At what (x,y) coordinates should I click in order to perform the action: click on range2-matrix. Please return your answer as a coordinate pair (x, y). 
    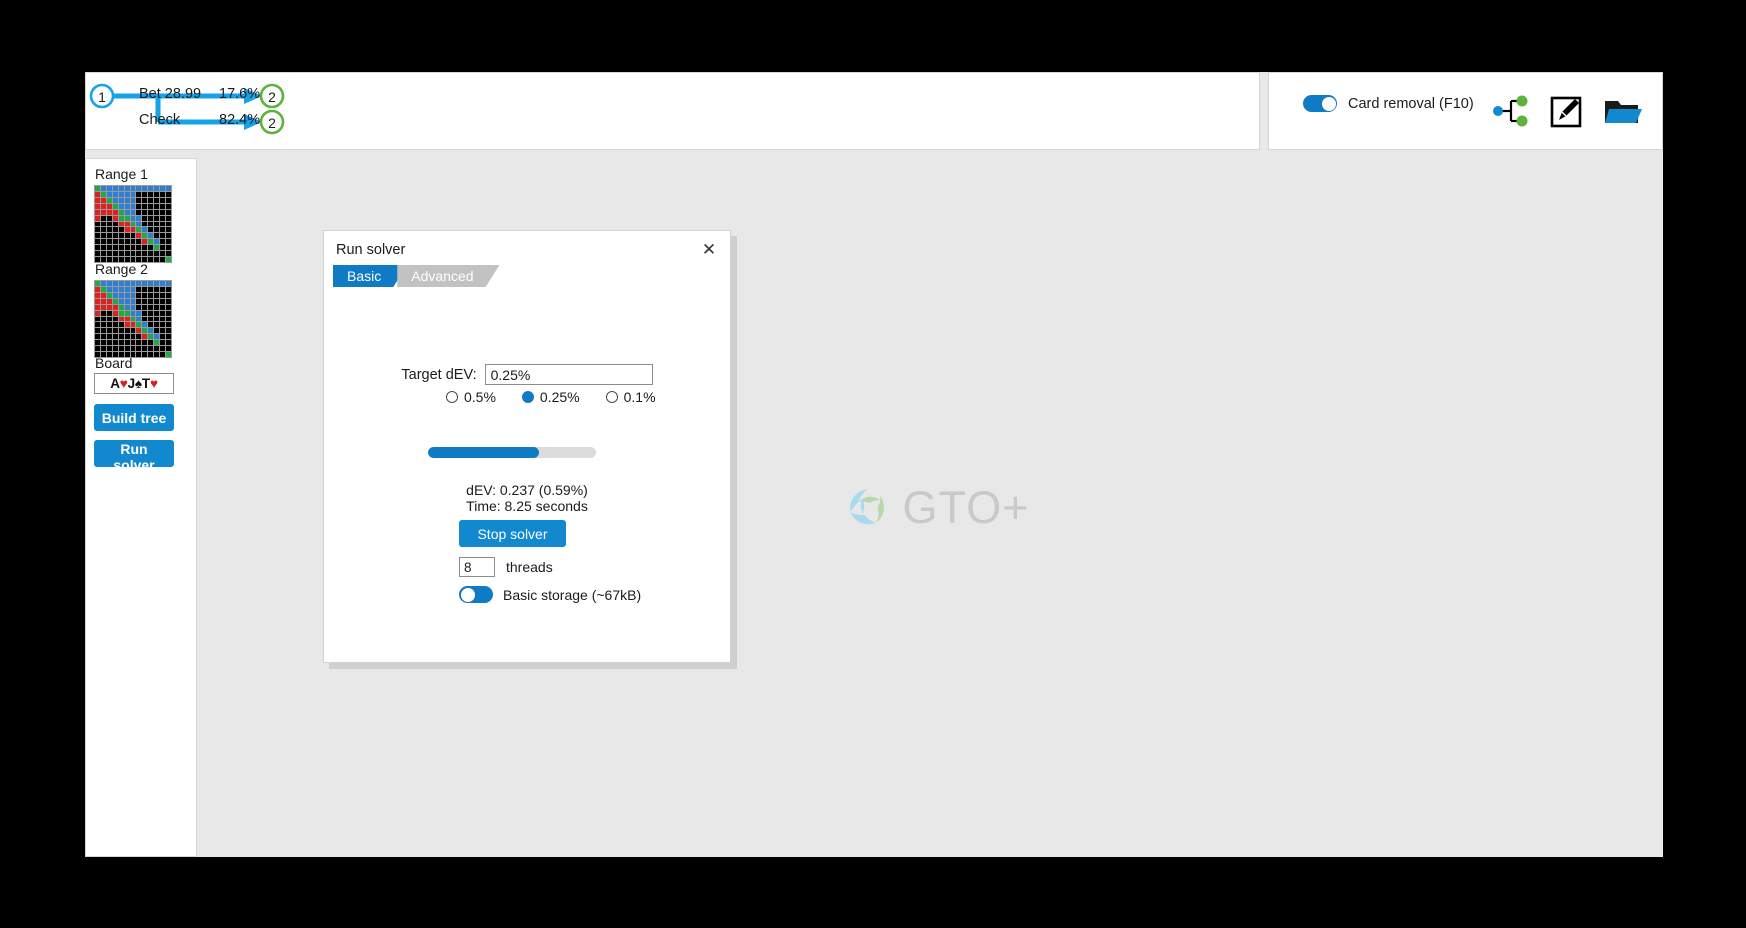
    Looking at the image, I should click on (133, 319).